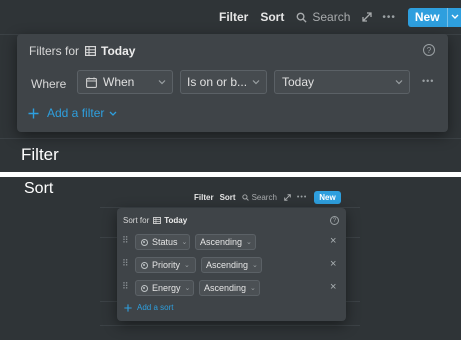 Image resolution: width=461 pixels, height=340 pixels. I want to click on sort-property-select: Status ⌄, so click(162, 242).